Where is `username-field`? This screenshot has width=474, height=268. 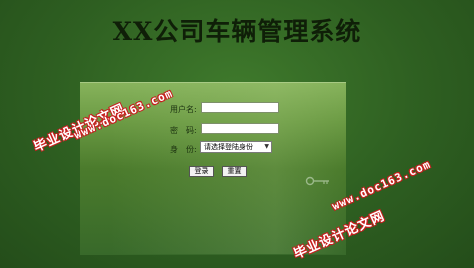 username-field is located at coordinates (240, 107).